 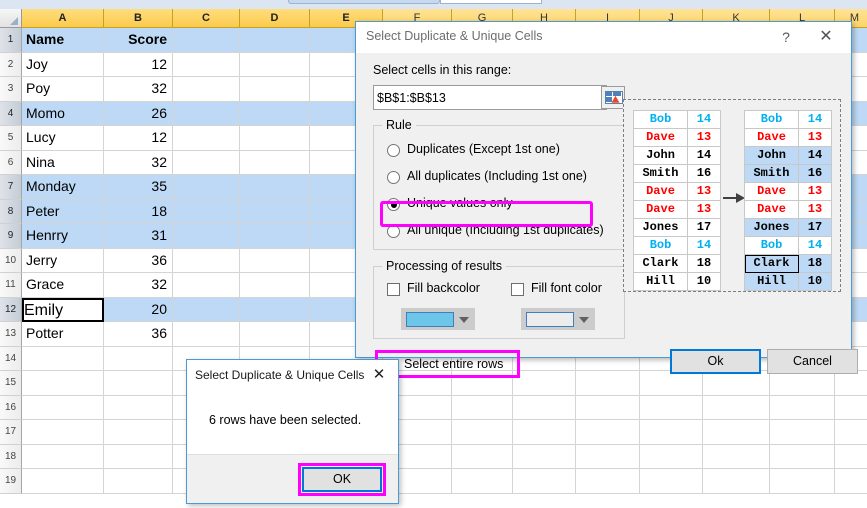 What do you see at coordinates (11, 64) in the screenshot?
I see `row-header-2: 2` at bounding box center [11, 64].